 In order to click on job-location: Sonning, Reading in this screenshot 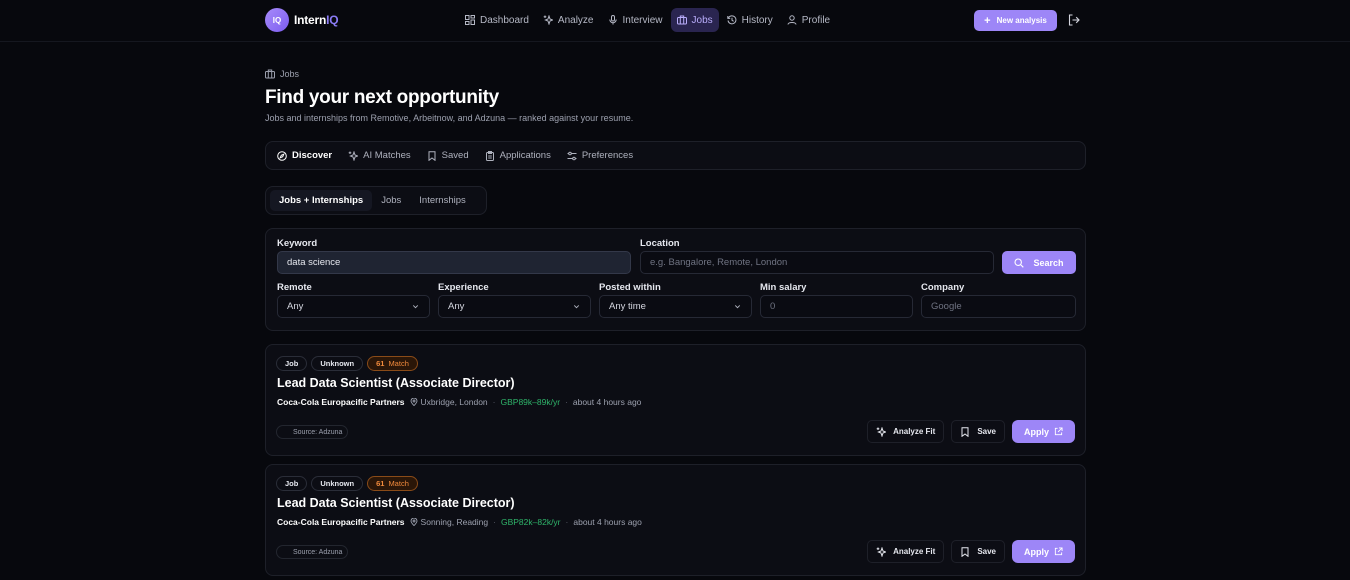, I will do `click(449, 522)`.